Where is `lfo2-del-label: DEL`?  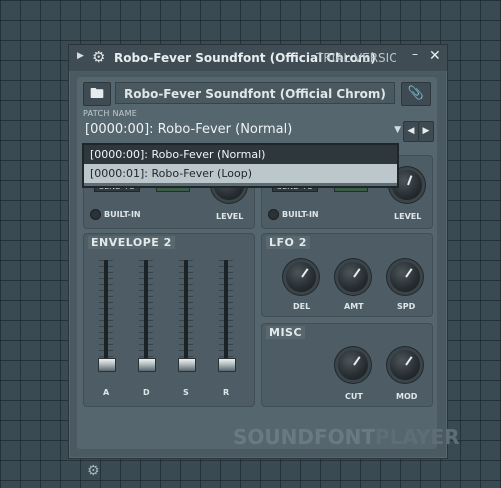
lfo2-del-label: DEL is located at coordinates (302, 306).